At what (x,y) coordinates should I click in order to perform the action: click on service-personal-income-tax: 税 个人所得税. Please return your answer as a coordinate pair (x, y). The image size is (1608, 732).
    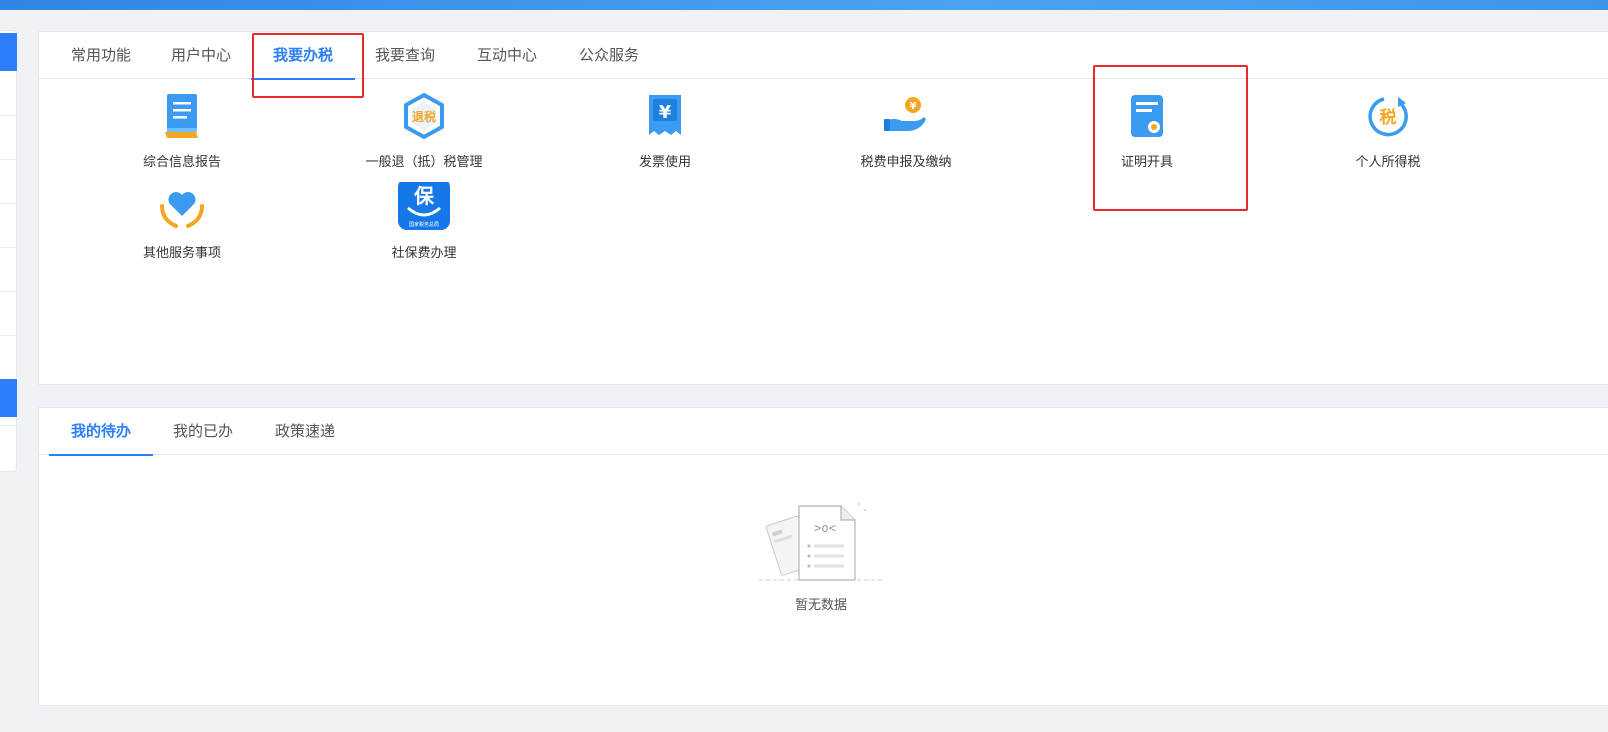
    Looking at the image, I should click on (1388, 137).